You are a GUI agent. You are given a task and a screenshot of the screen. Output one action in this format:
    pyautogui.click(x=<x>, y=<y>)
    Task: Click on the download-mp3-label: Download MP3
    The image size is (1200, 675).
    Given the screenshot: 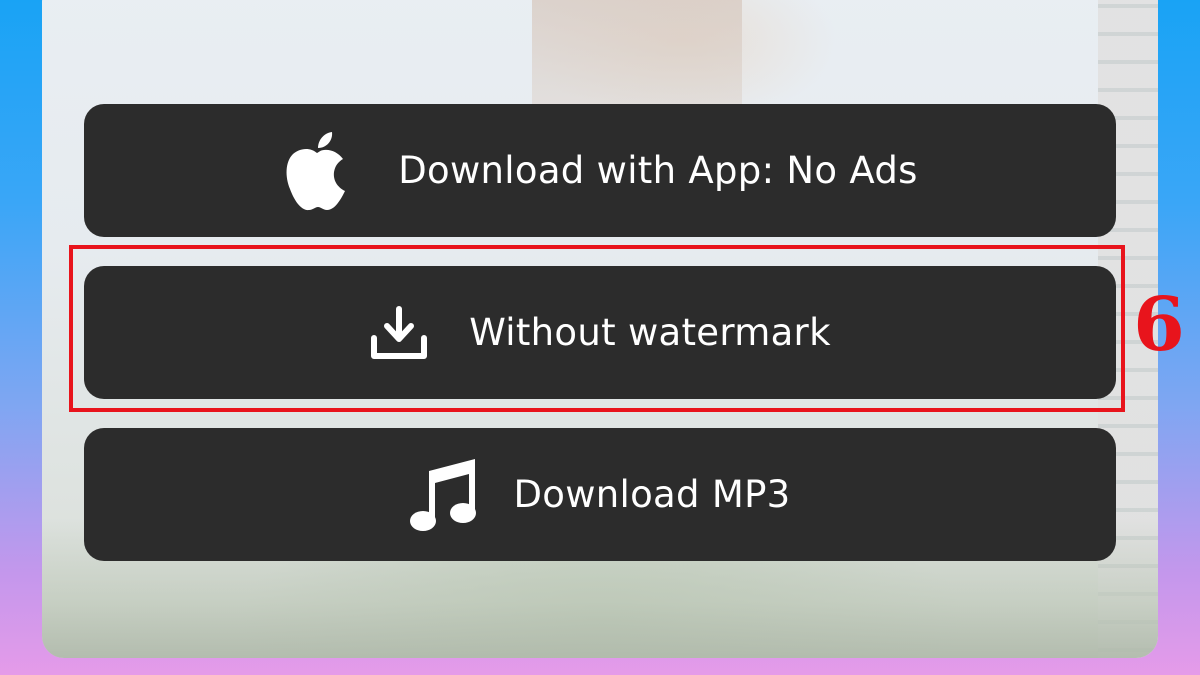 What is the action you would take?
    pyautogui.click(x=652, y=494)
    